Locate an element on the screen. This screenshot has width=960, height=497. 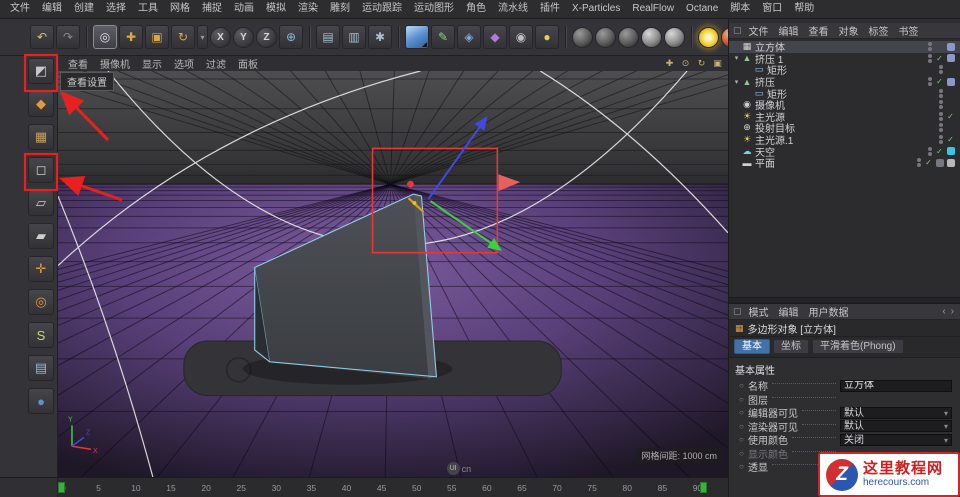
deformer-icon: ◆ is located at coordinates (495, 37).